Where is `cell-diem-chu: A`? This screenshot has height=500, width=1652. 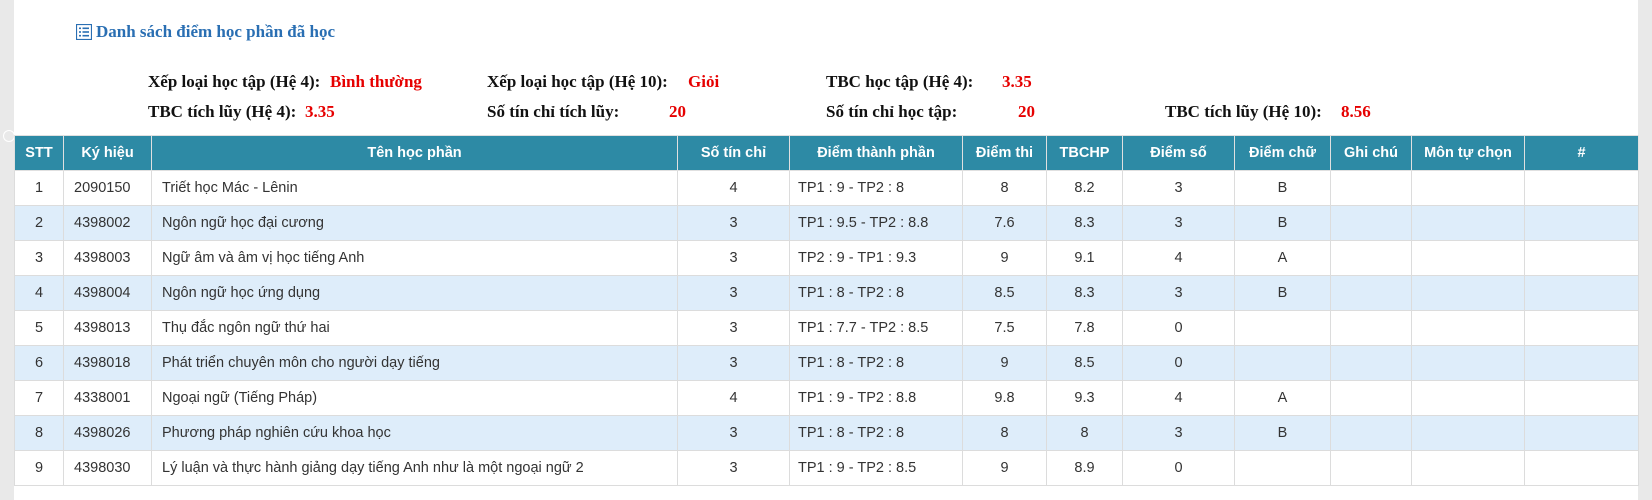 cell-diem-chu: A is located at coordinates (1282, 398).